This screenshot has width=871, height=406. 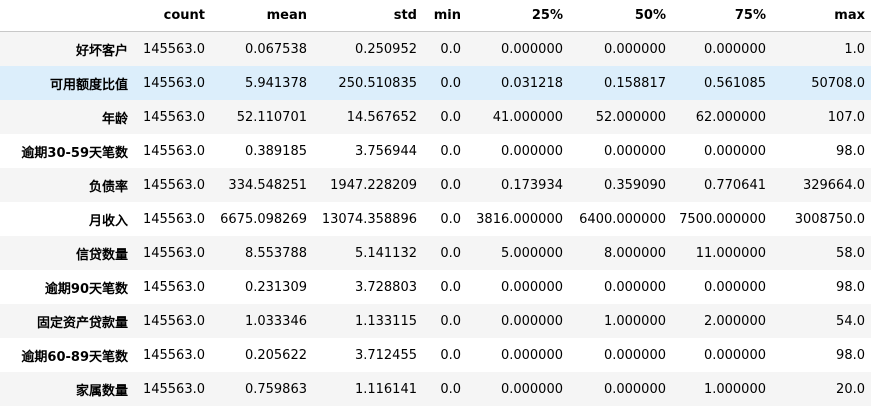 What do you see at coordinates (722, 185) in the screenshot?
I see `table-cell: 0.770641` at bounding box center [722, 185].